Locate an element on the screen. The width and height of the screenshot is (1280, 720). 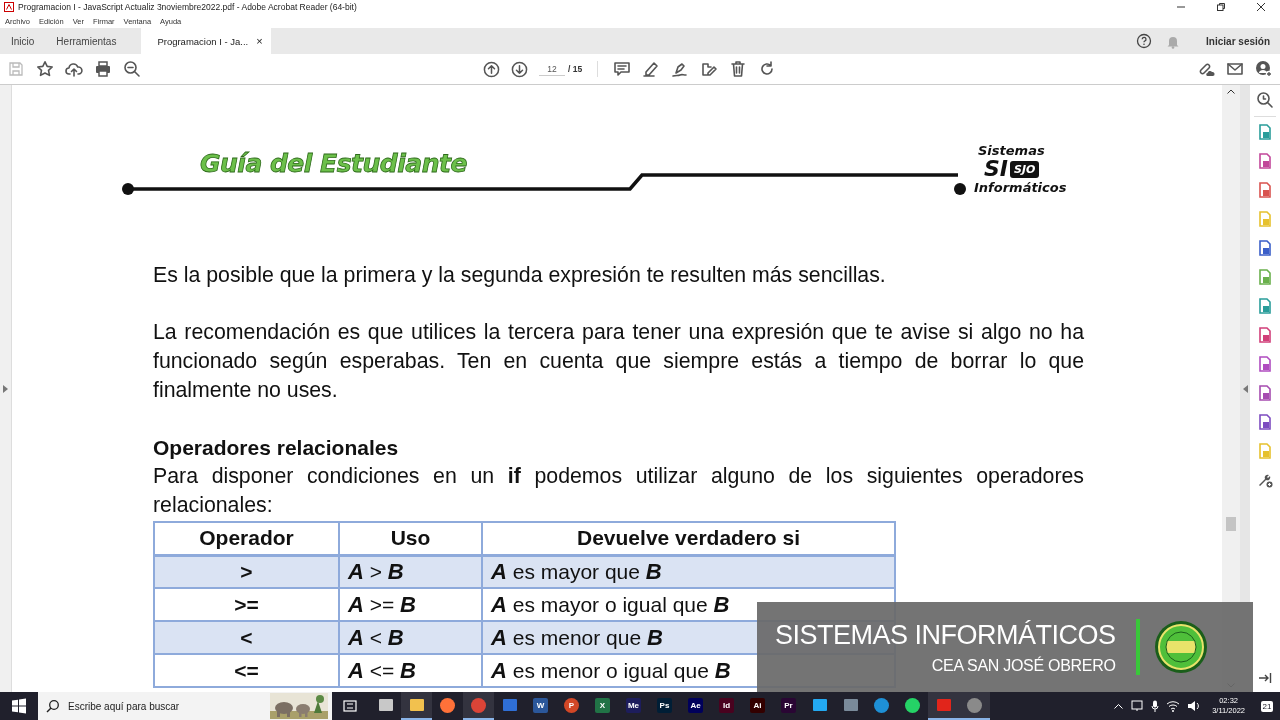
seal-logo-icon is located at coordinates (1180, 647).